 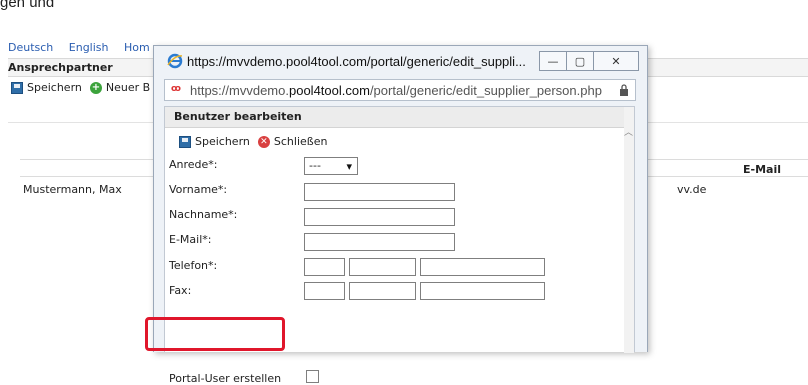 What do you see at coordinates (580, 61) in the screenshot?
I see `maximize-button: ▢` at bounding box center [580, 61].